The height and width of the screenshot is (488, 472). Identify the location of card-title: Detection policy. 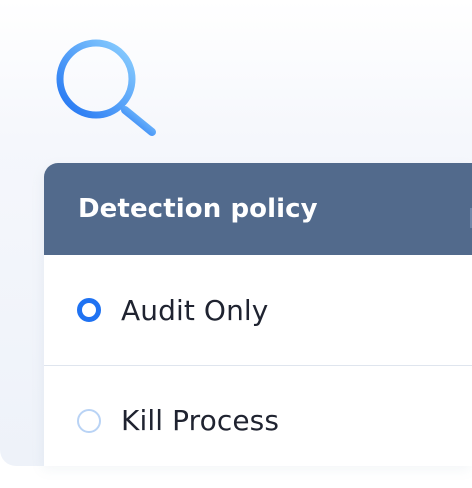
(198, 209).